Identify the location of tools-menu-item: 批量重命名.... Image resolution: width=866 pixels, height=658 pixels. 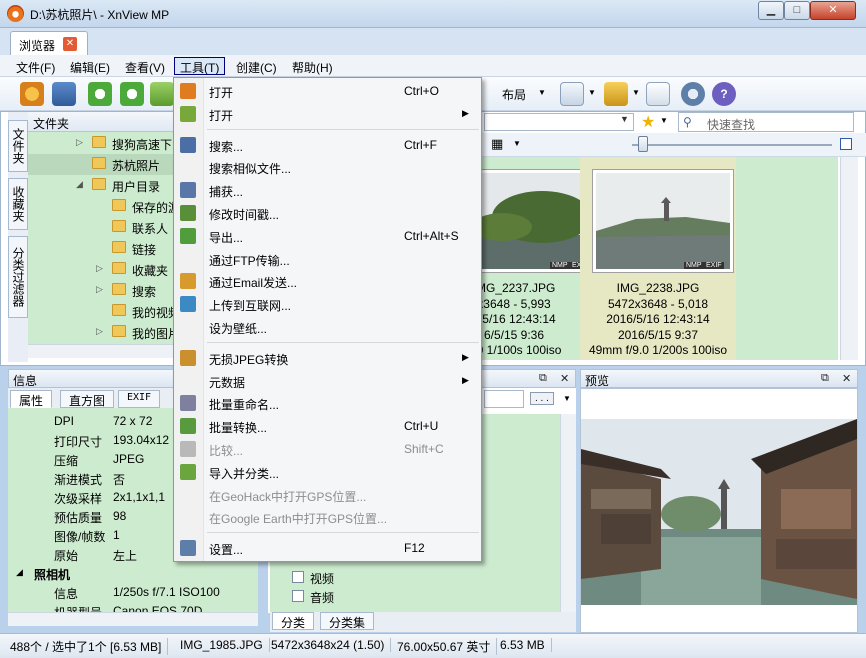
(327, 403).